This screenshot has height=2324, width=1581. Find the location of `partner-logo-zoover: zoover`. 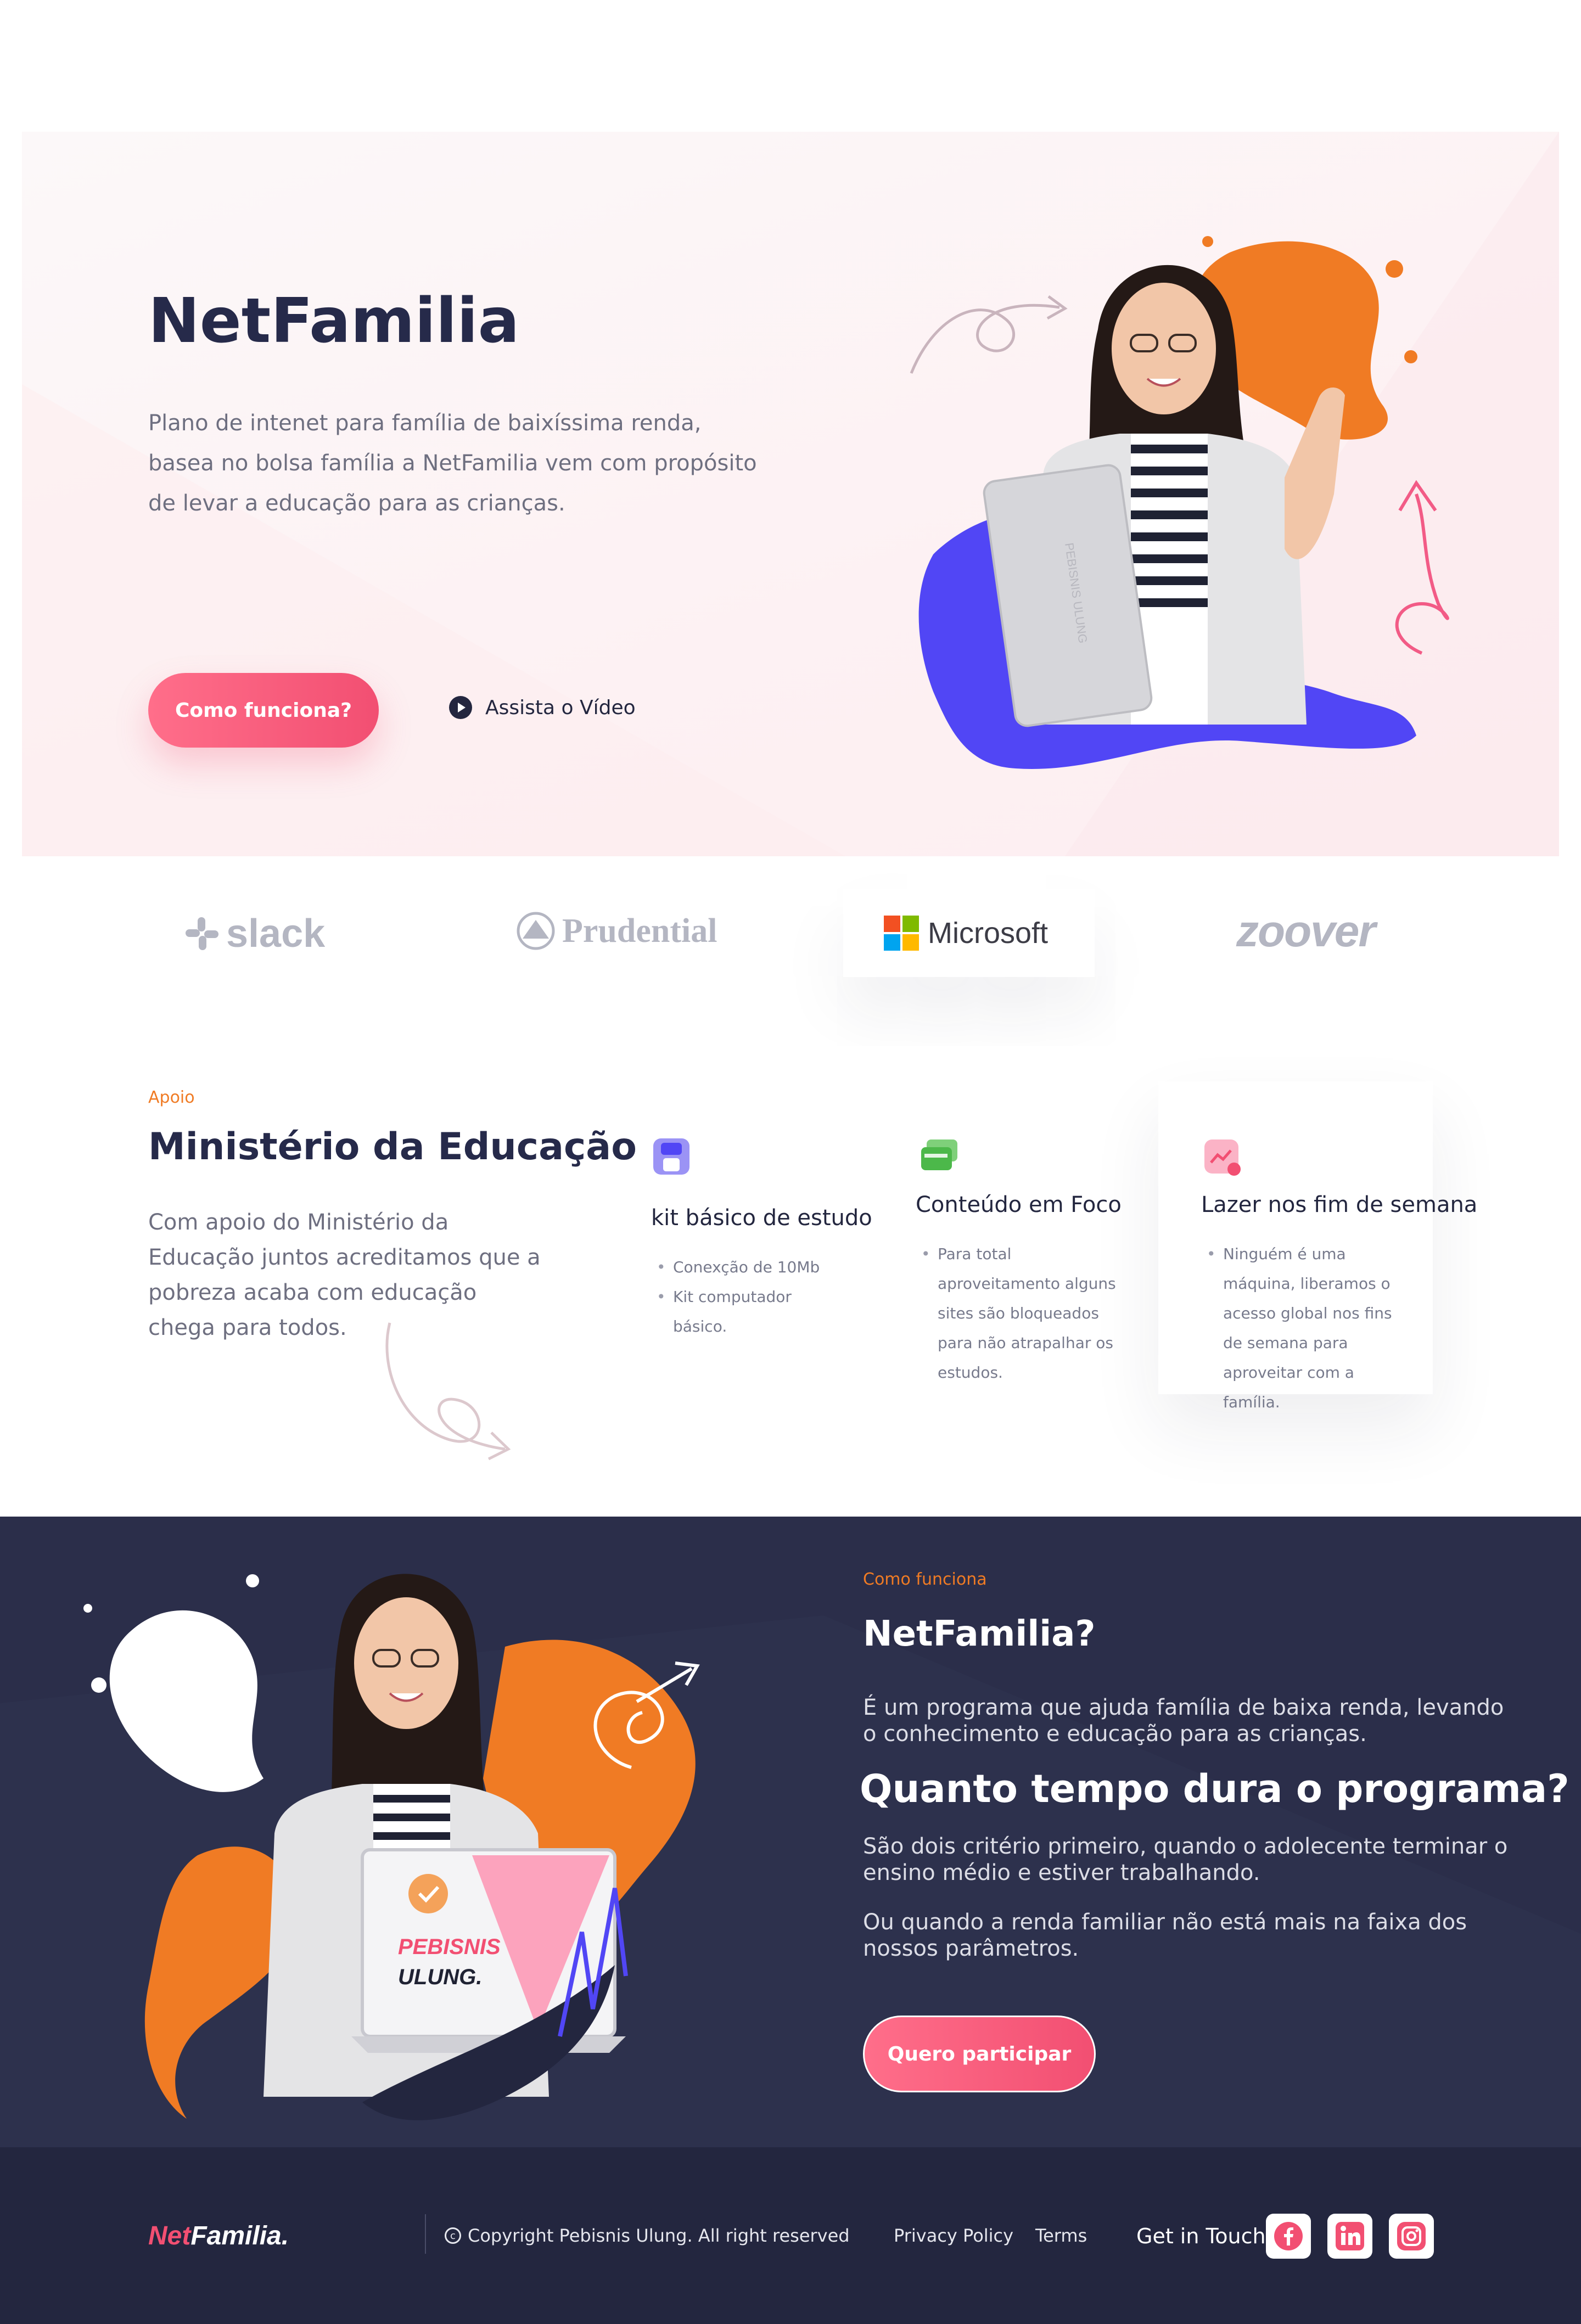

partner-logo-zoover: zoover is located at coordinates (1306, 932).